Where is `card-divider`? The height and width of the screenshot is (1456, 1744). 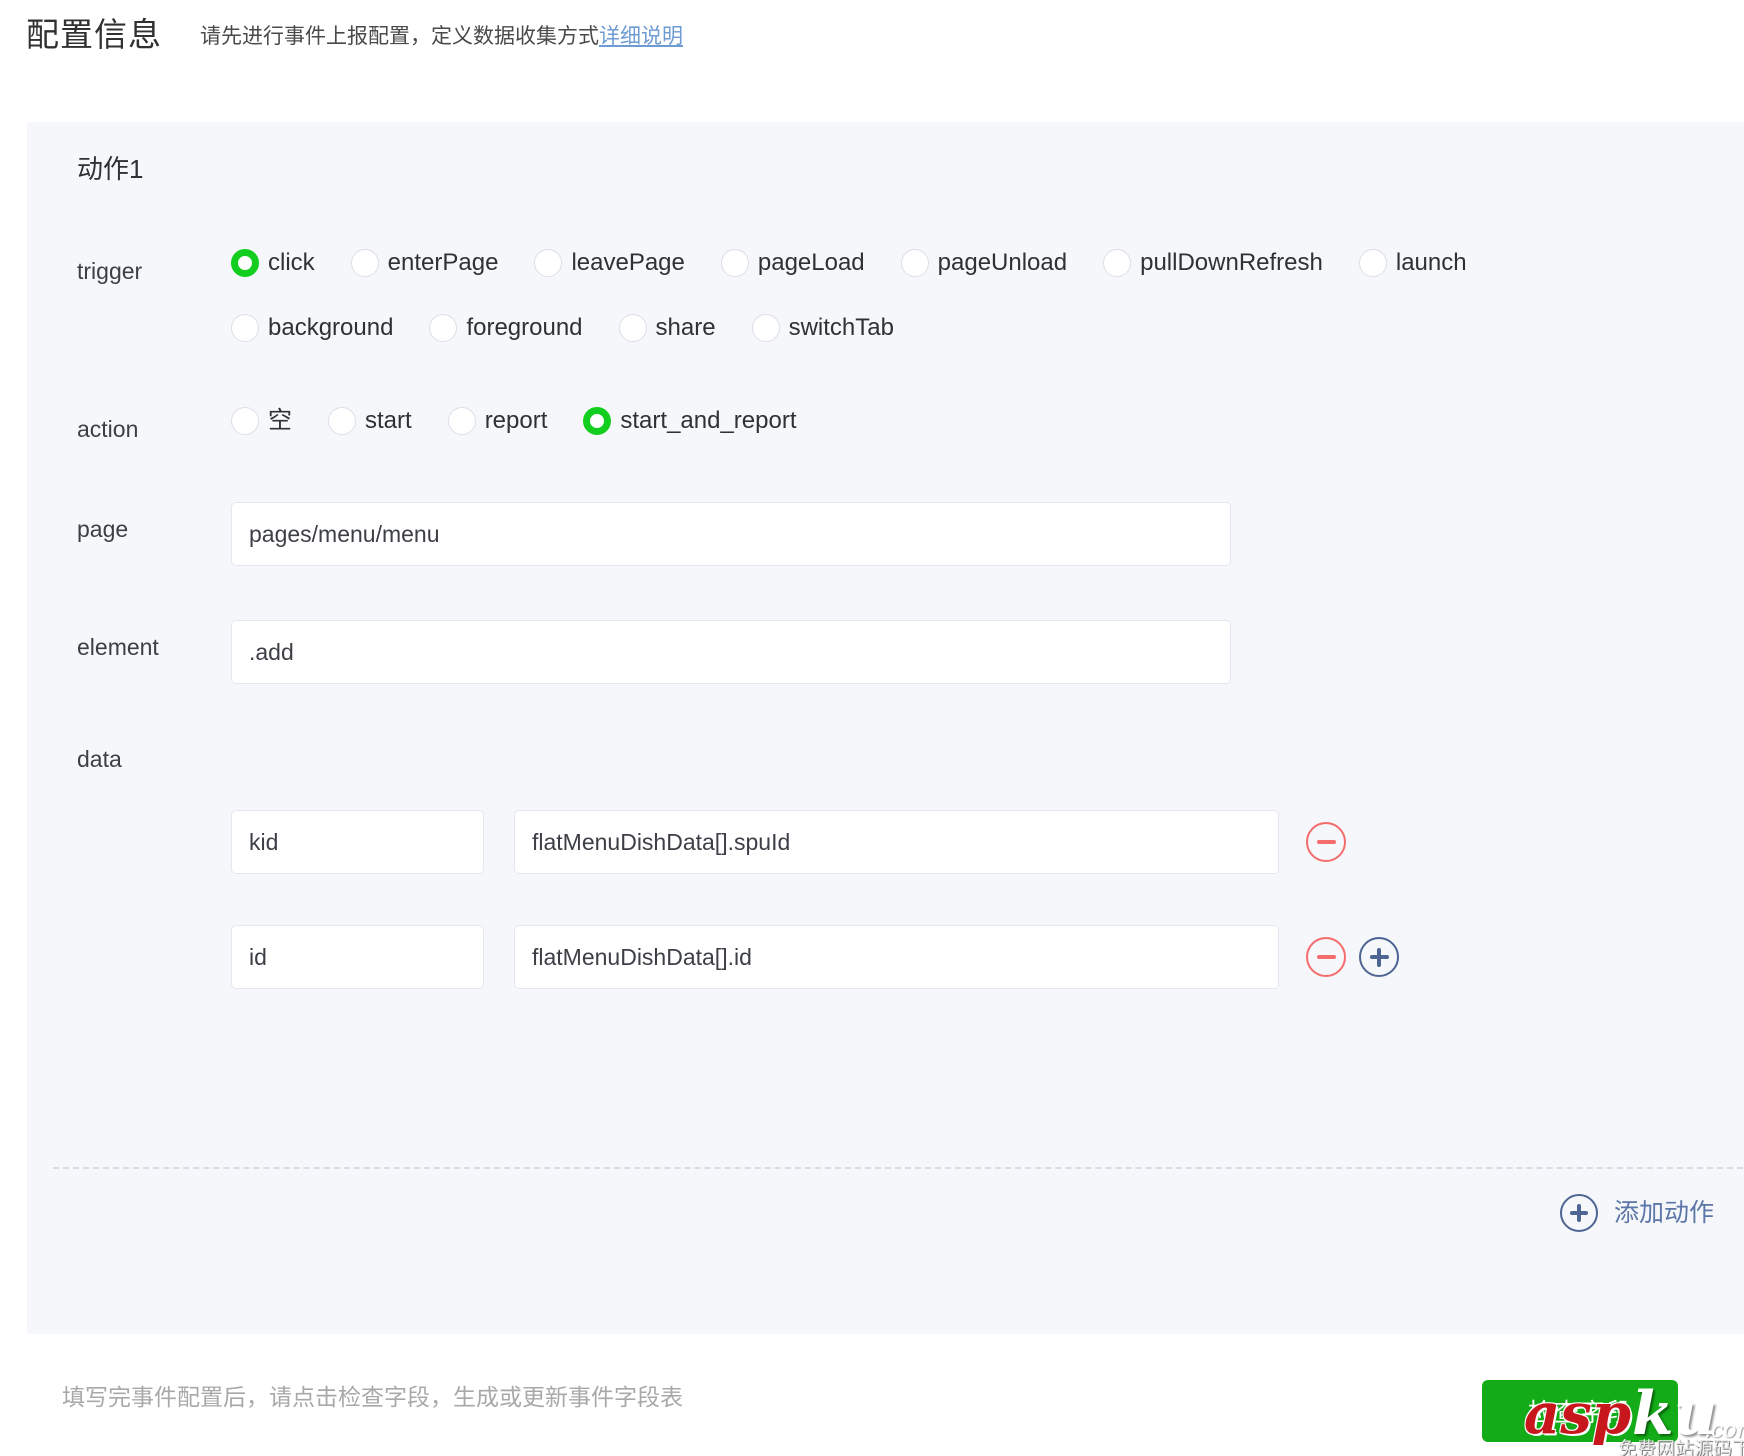
card-divider is located at coordinates (898, 1168).